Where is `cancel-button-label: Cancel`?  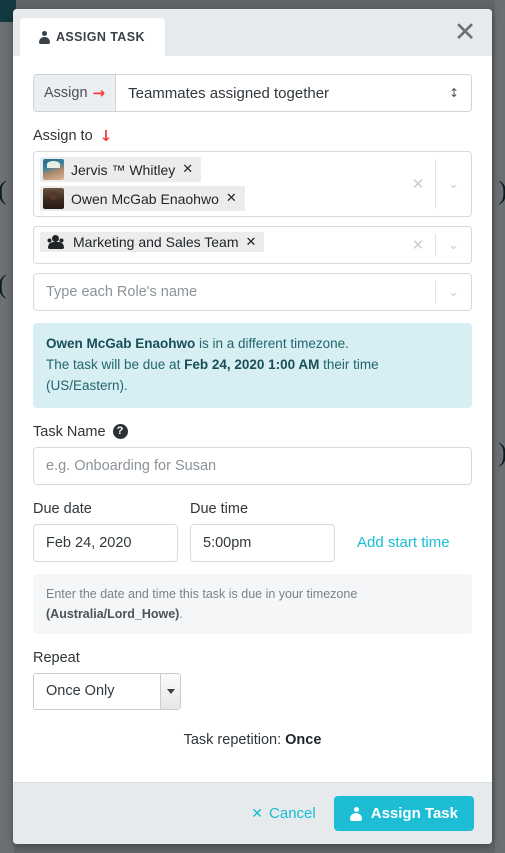
cancel-button-label: Cancel is located at coordinates (292, 813).